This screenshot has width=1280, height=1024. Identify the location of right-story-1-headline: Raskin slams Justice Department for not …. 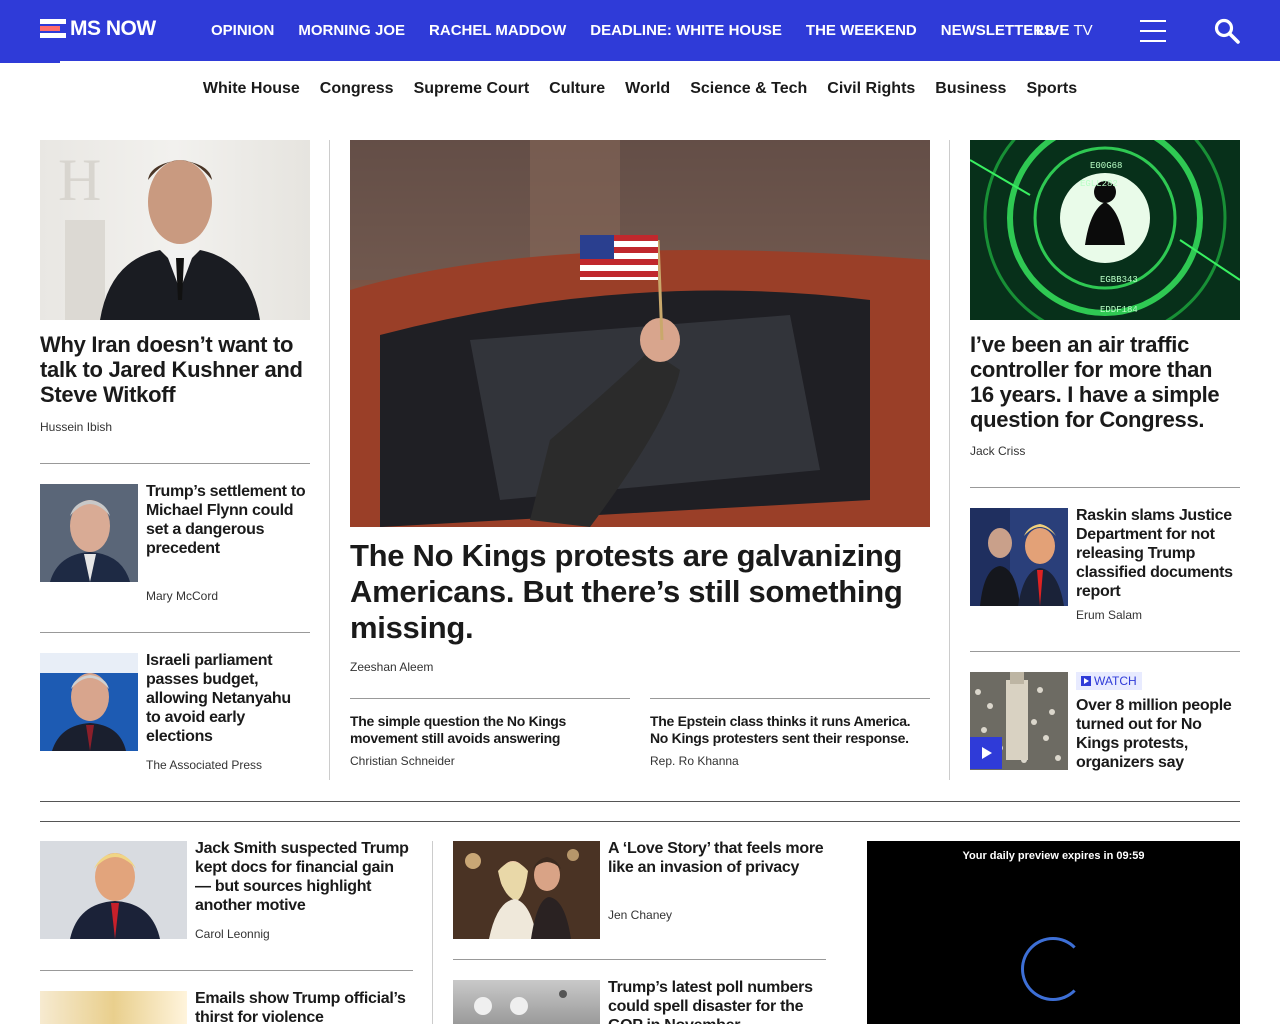
(1158, 553).